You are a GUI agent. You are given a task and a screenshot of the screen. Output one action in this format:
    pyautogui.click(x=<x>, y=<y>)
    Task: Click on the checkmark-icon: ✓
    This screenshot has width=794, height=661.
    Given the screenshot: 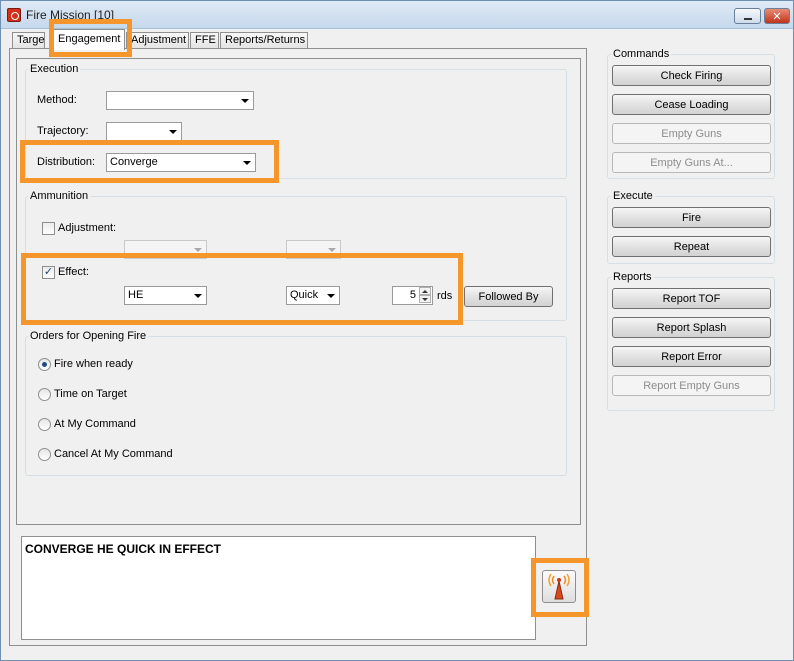 What is the action you would take?
    pyautogui.click(x=48, y=272)
    